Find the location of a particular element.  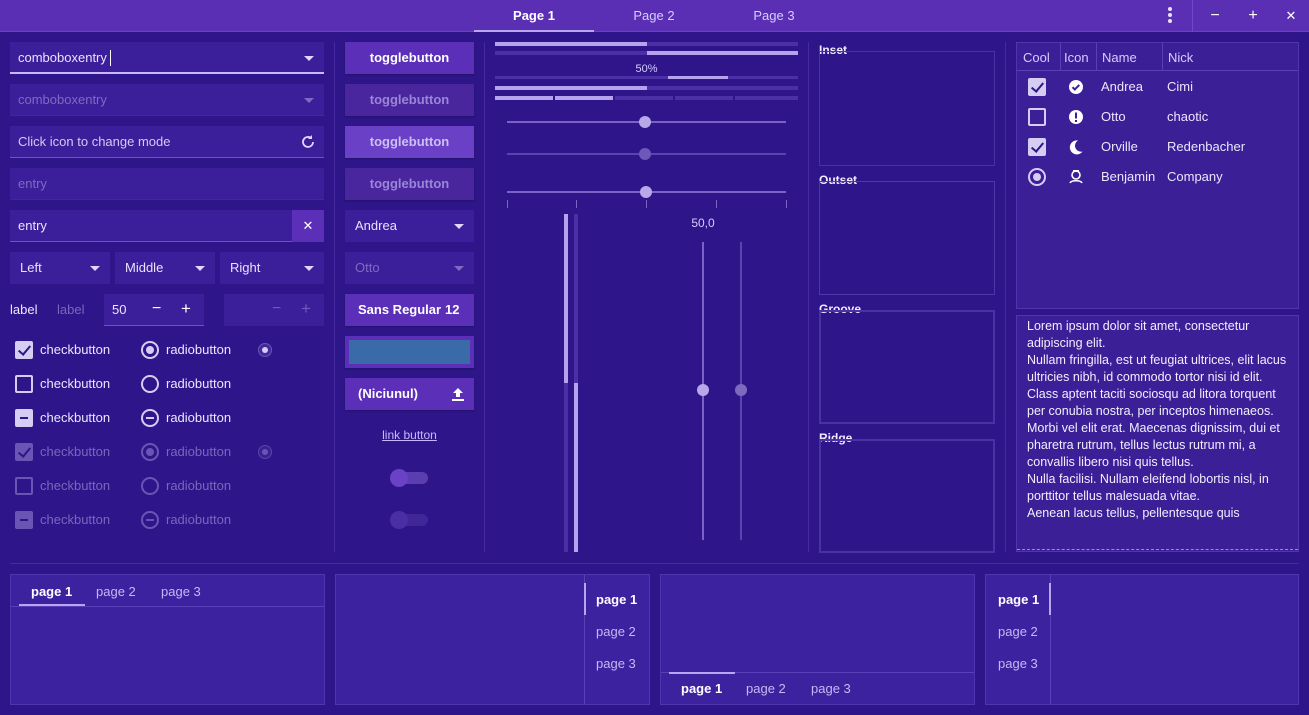

alert-icon is located at coordinates (1076, 117).